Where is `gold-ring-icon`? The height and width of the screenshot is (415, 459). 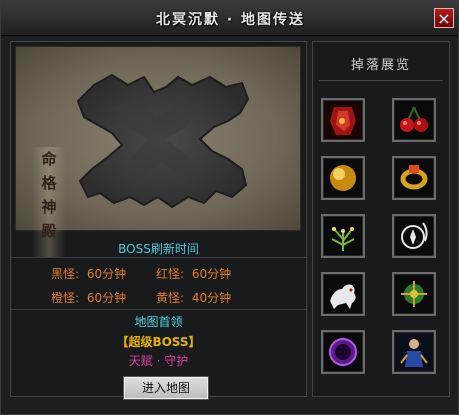 gold-ring-icon is located at coordinates (414, 178).